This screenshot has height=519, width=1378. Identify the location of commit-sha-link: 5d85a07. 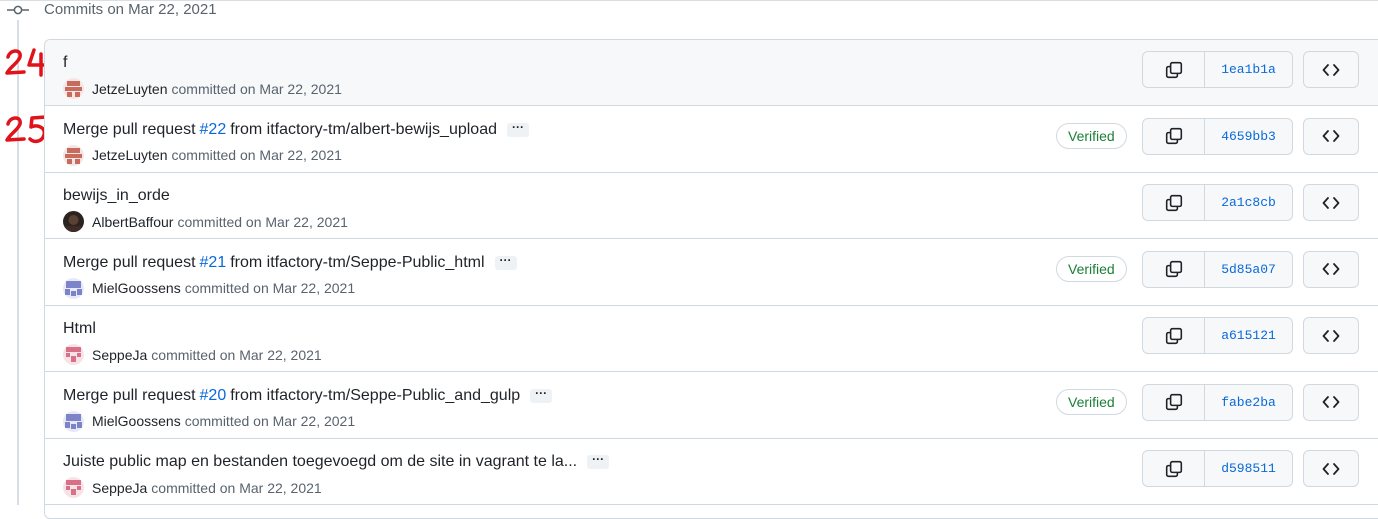
(1248, 269).